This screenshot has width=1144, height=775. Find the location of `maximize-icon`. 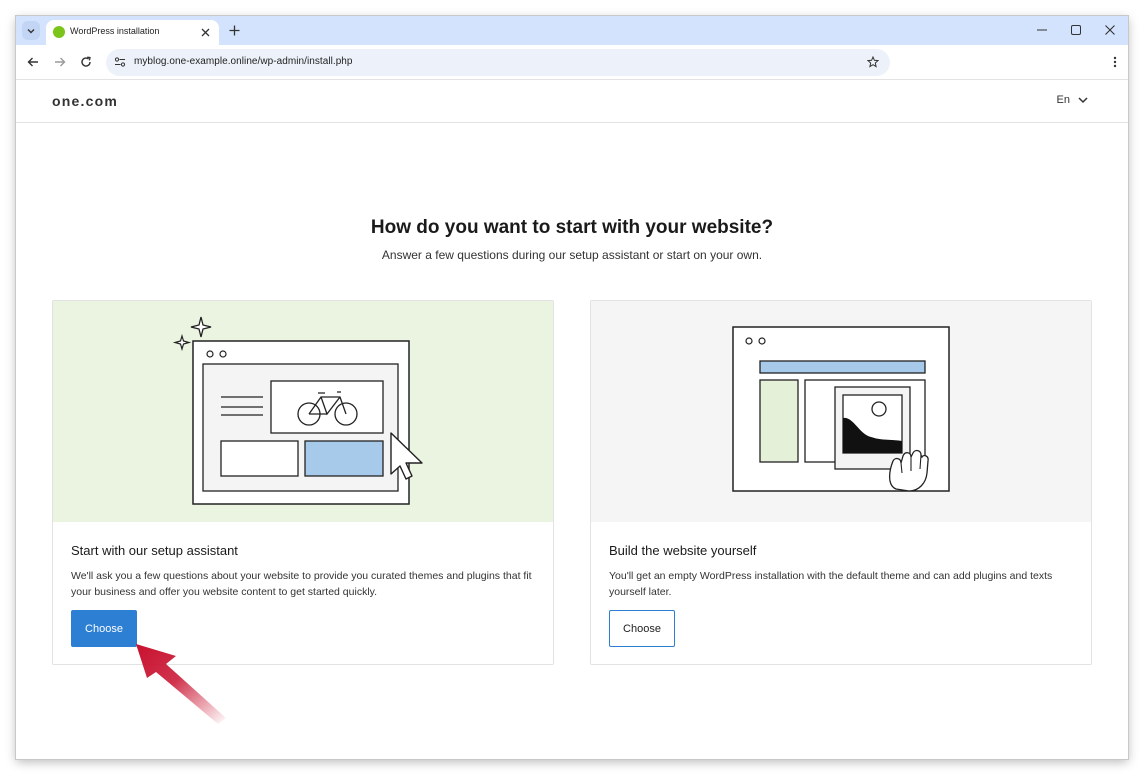

maximize-icon is located at coordinates (1076, 30).